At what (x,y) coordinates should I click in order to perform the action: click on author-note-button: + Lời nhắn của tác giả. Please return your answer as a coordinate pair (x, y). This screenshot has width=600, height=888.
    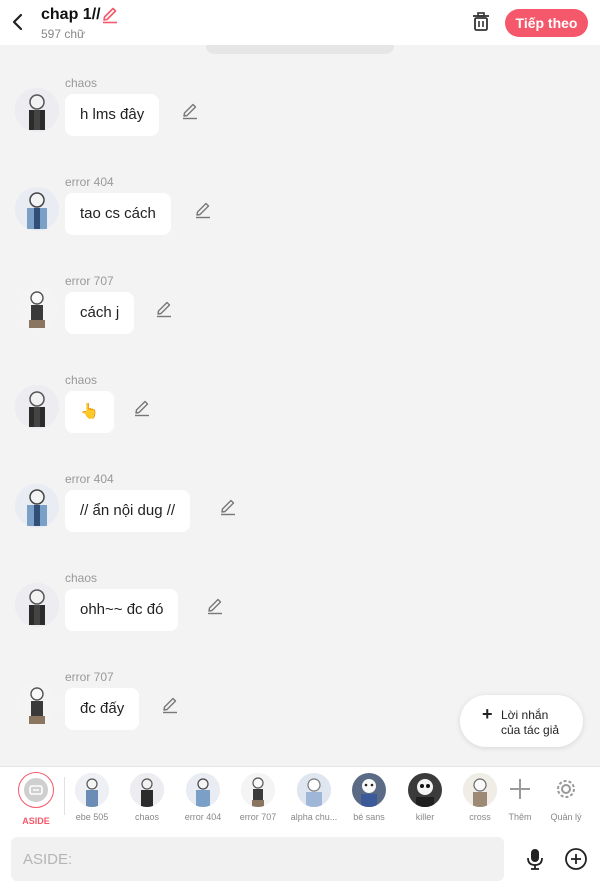
    Looking at the image, I should click on (521, 721).